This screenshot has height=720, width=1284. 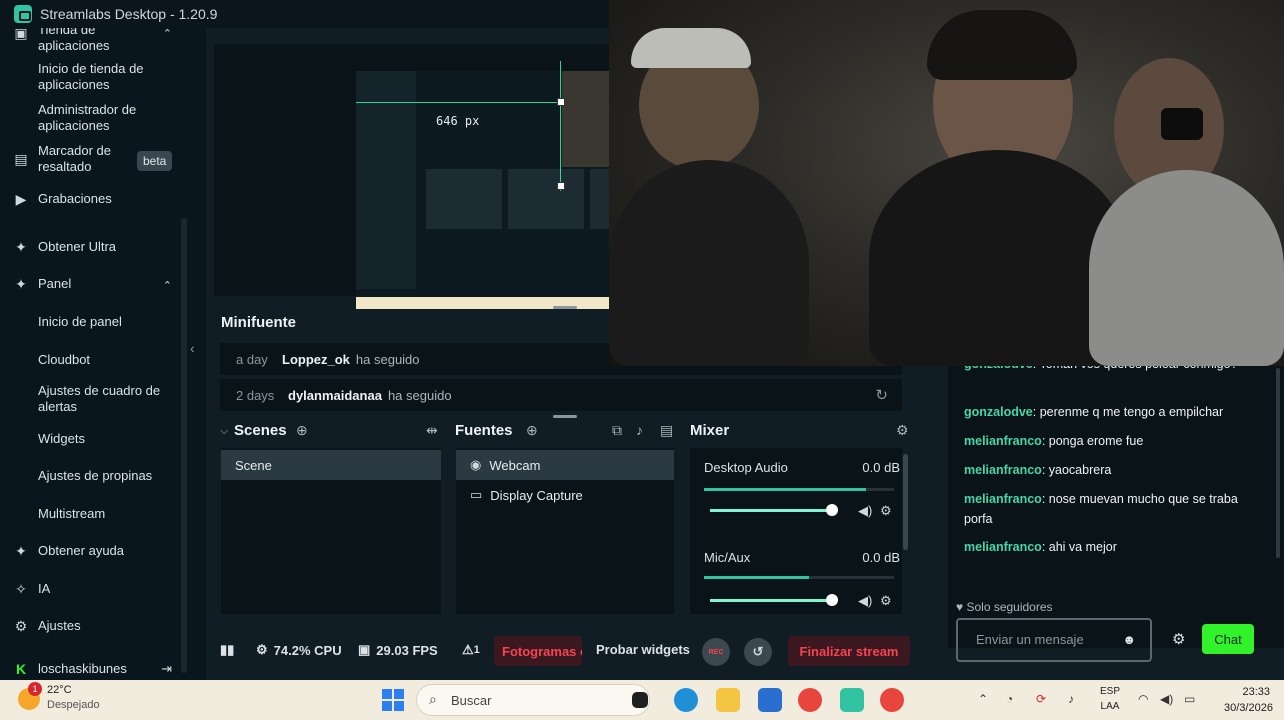 I want to click on add-source-icon: ⊕, so click(x=532, y=430).